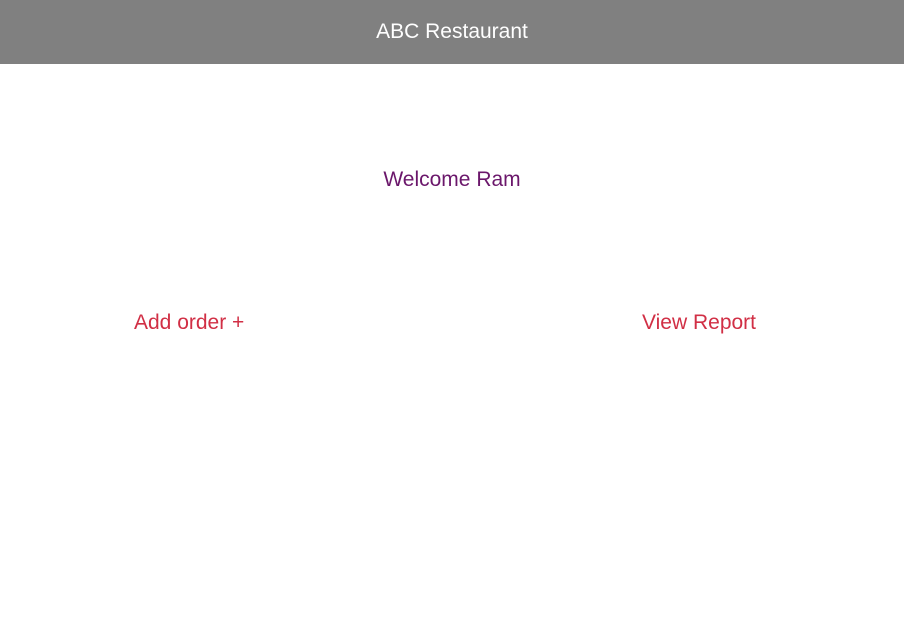 This screenshot has width=904, height=632. What do you see at coordinates (699, 323) in the screenshot?
I see `view-report-link: View Report` at bounding box center [699, 323].